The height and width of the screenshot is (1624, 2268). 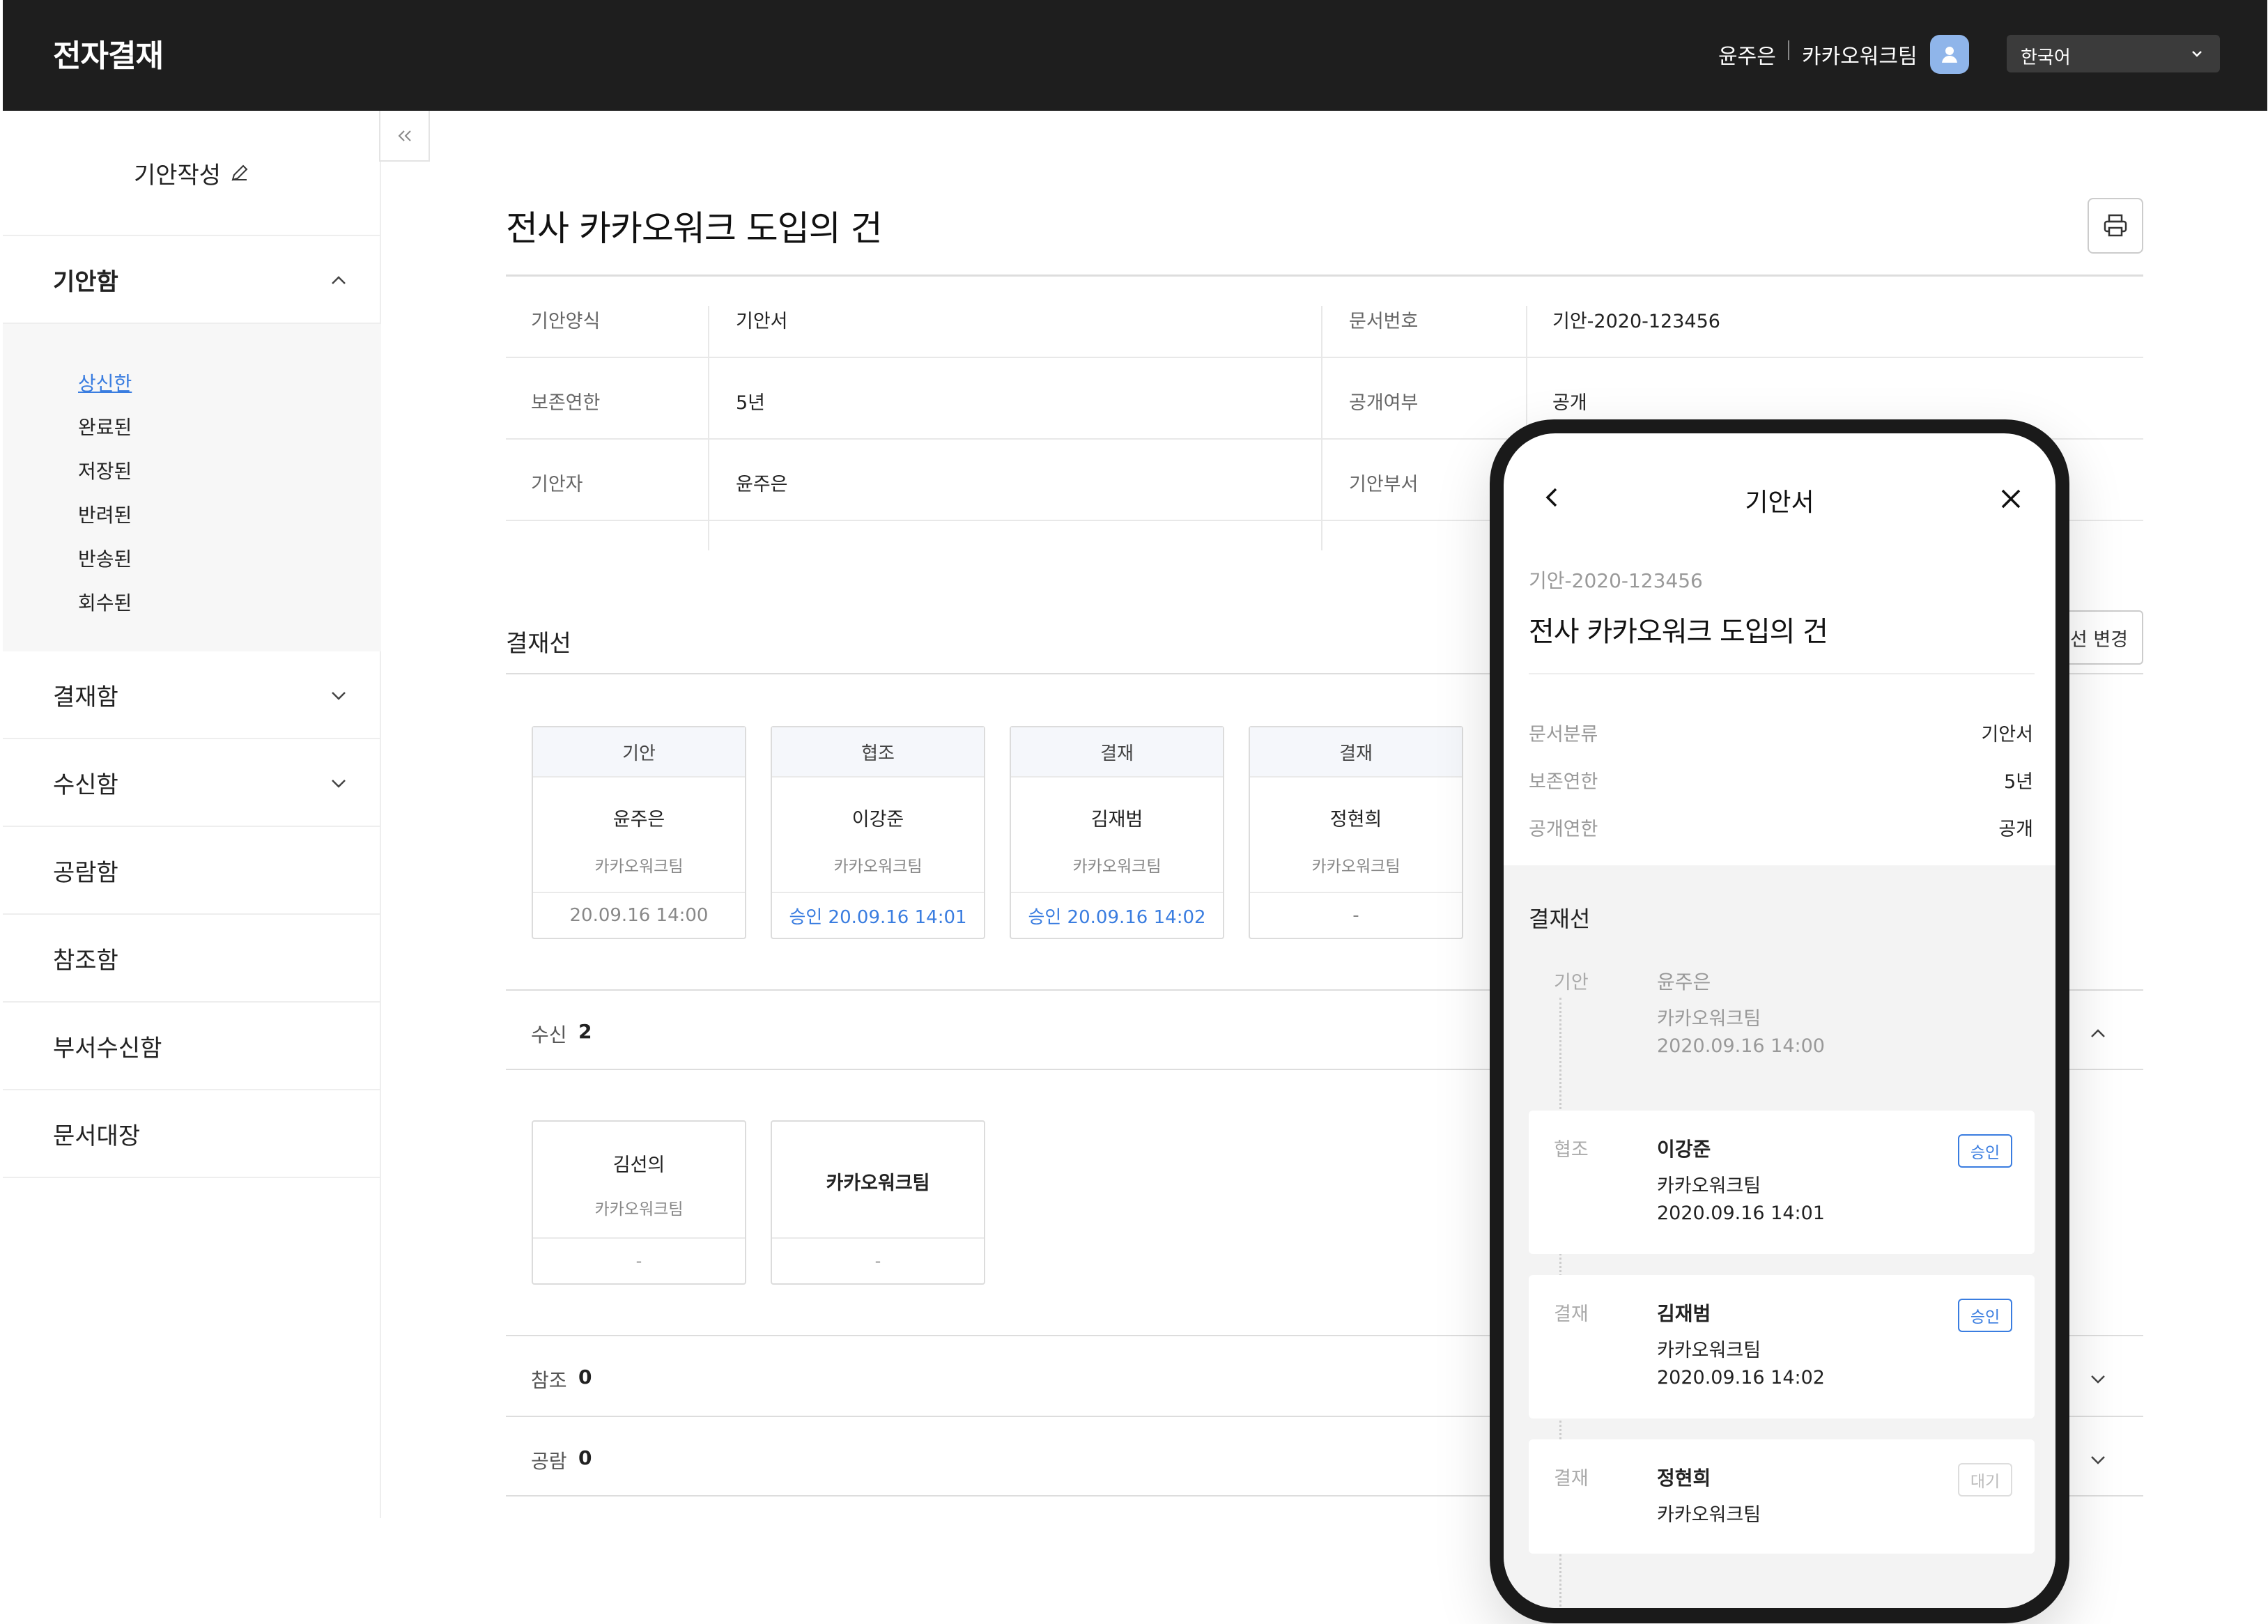 What do you see at coordinates (762, 321) in the screenshot?
I see `form-value: 기안서` at bounding box center [762, 321].